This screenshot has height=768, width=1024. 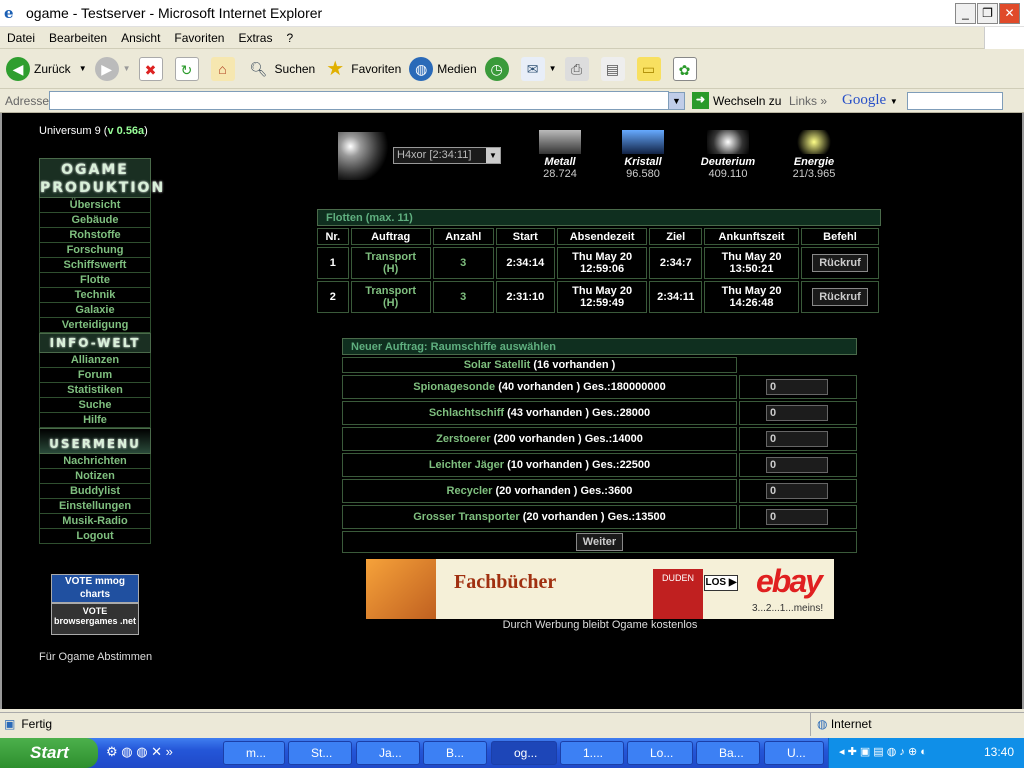 What do you see at coordinates (466, 517) in the screenshot?
I see `ship-name-link: Grosser Transporter` at bounding box center [466, 517].